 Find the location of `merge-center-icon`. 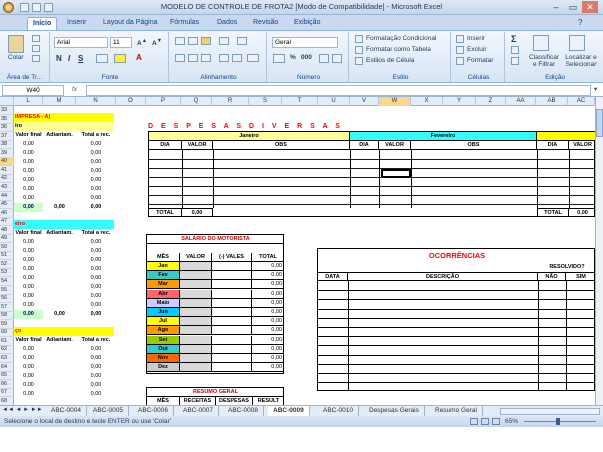

merge-center-icon is located at coordinates (253, 58).